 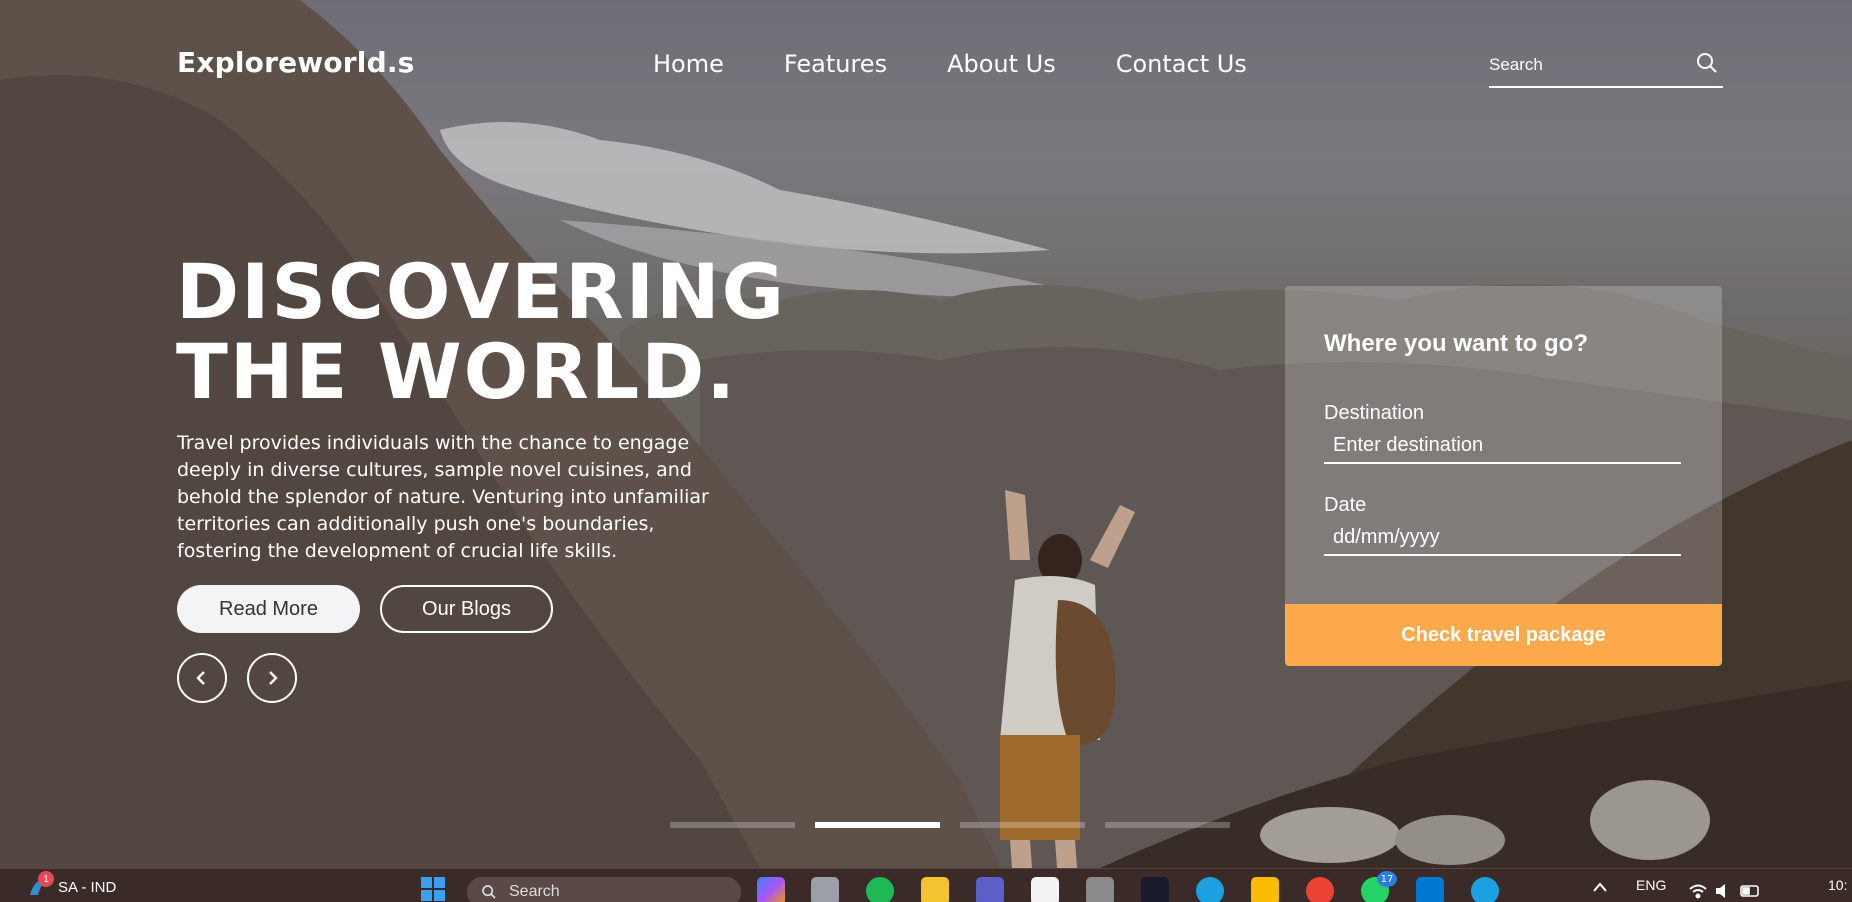 I want to click on weather-widget: 1 SA - IND, so click(x=71, y=885).